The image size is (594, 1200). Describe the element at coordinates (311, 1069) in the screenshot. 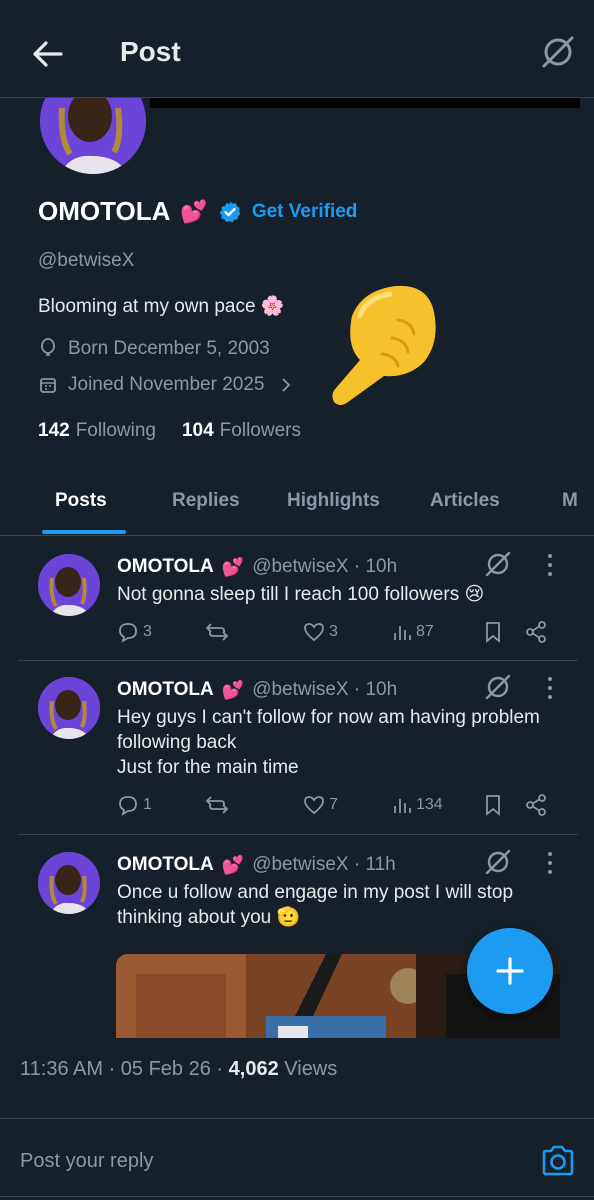

I see `views-label: Views` at that location.